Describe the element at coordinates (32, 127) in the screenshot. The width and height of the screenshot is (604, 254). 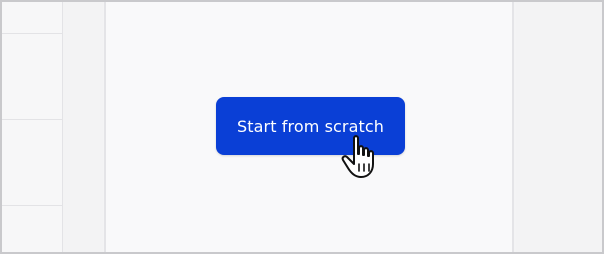
I see `left-panel` at that location.